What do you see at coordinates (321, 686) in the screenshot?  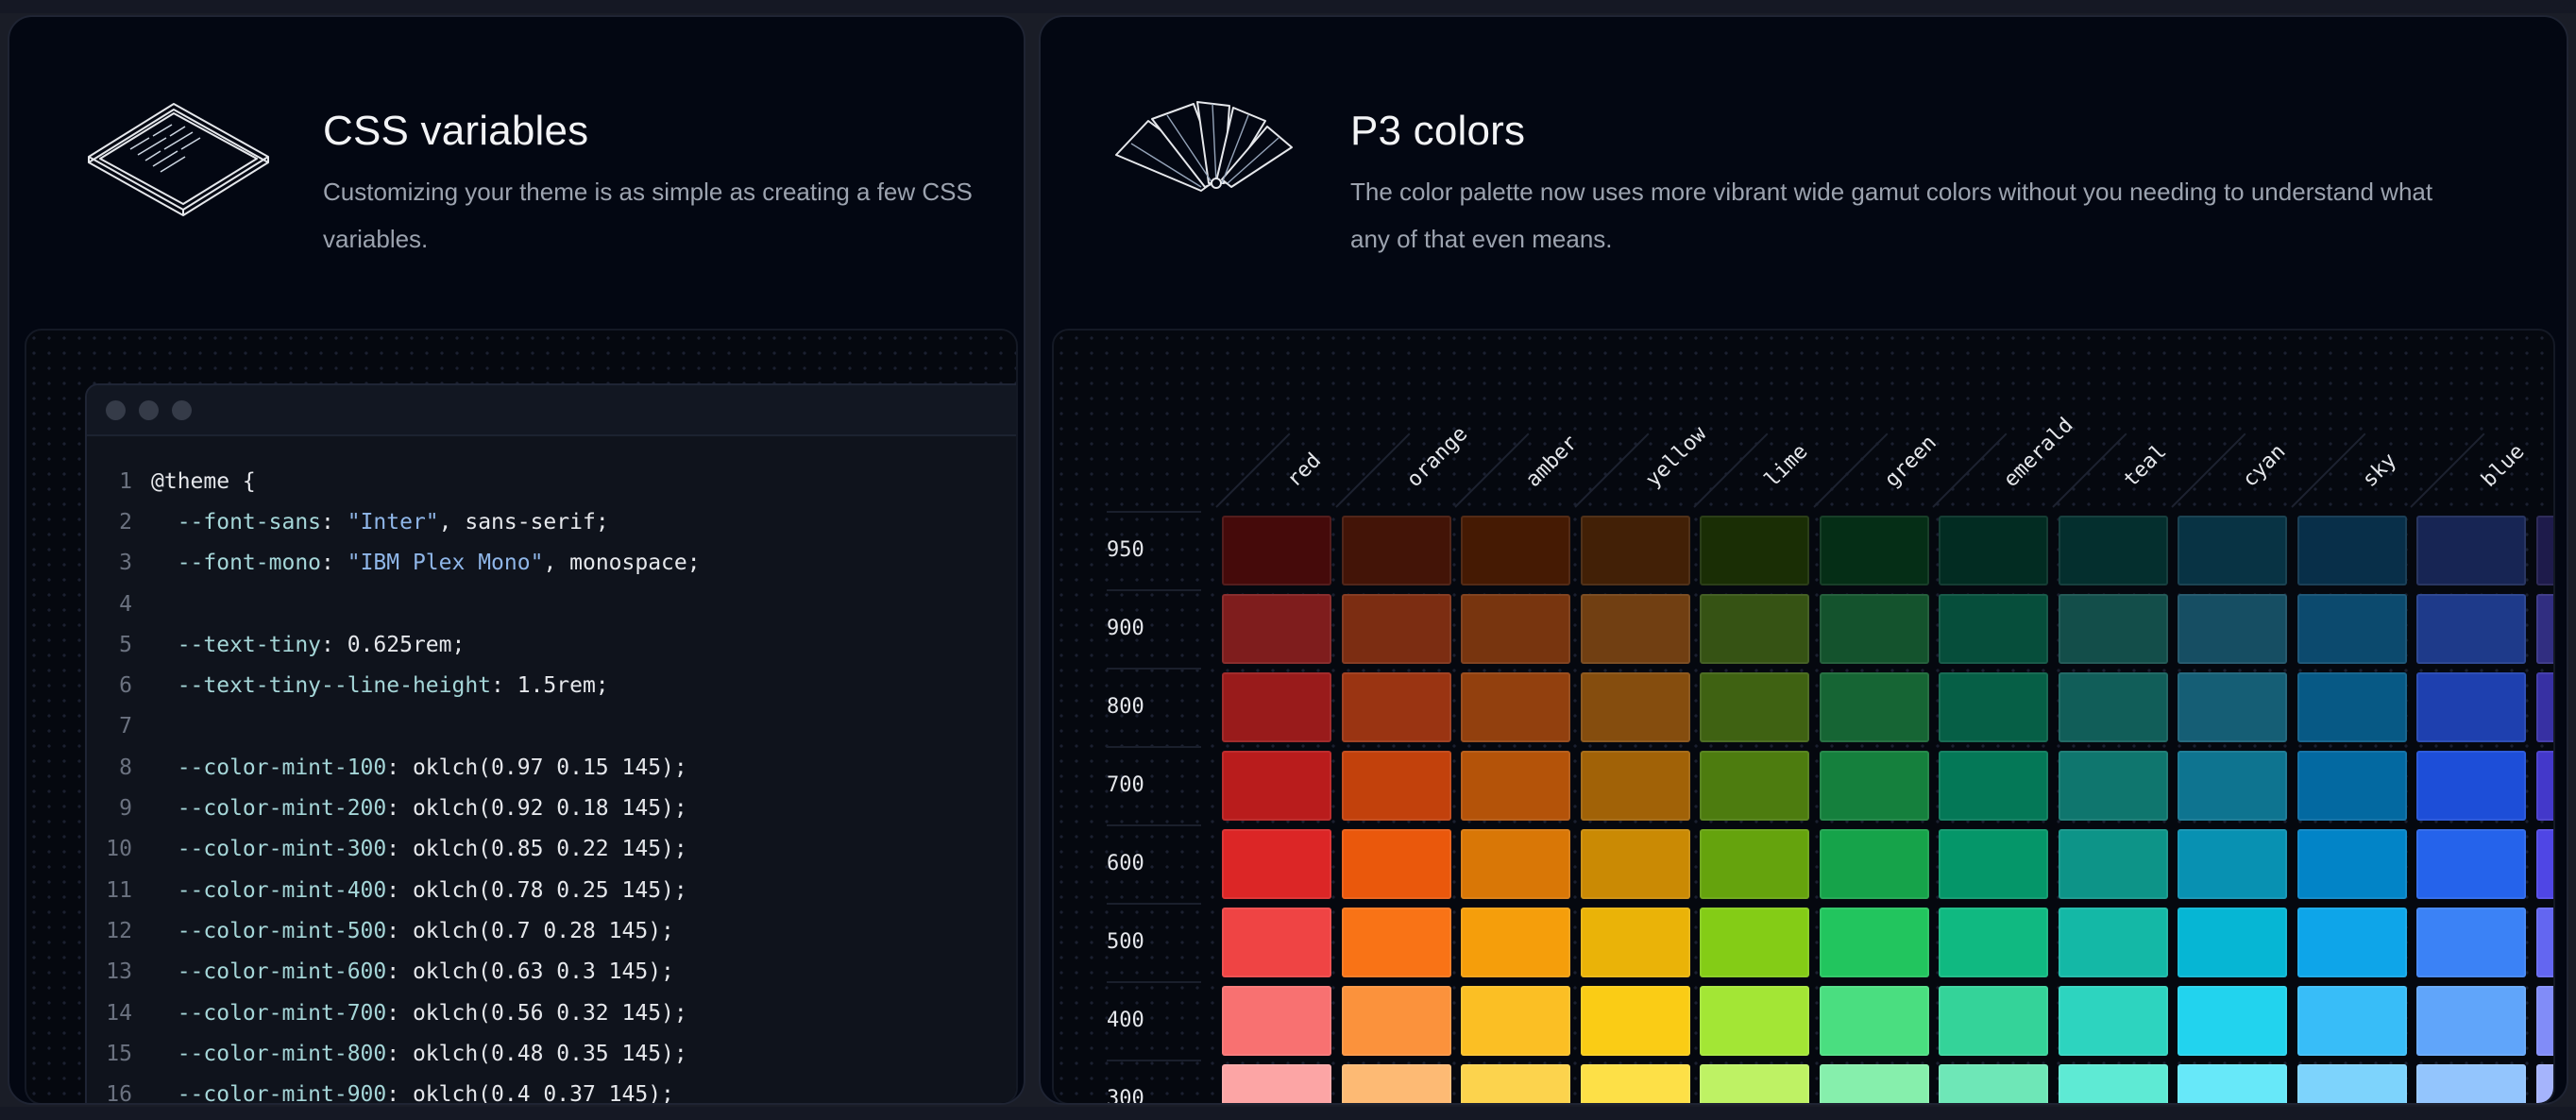 I see `code-token: --text-tiny--line-height` at bounding box center [321, 686].